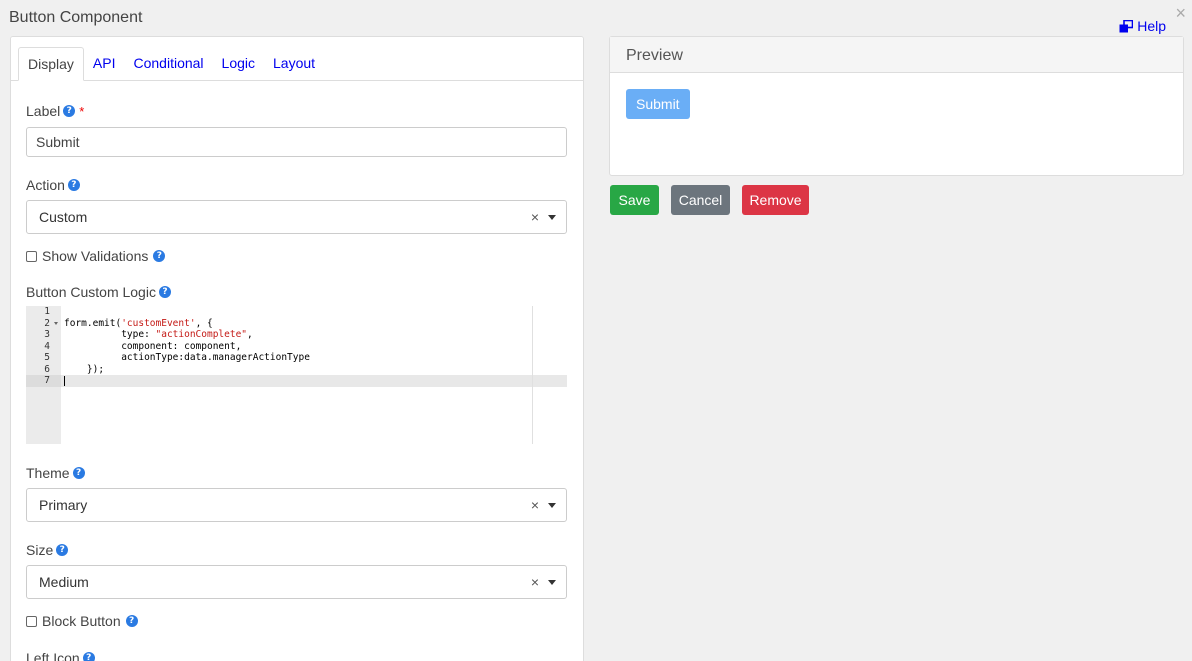  I want to click on size-field-label: Size ?, so click(296, 550).